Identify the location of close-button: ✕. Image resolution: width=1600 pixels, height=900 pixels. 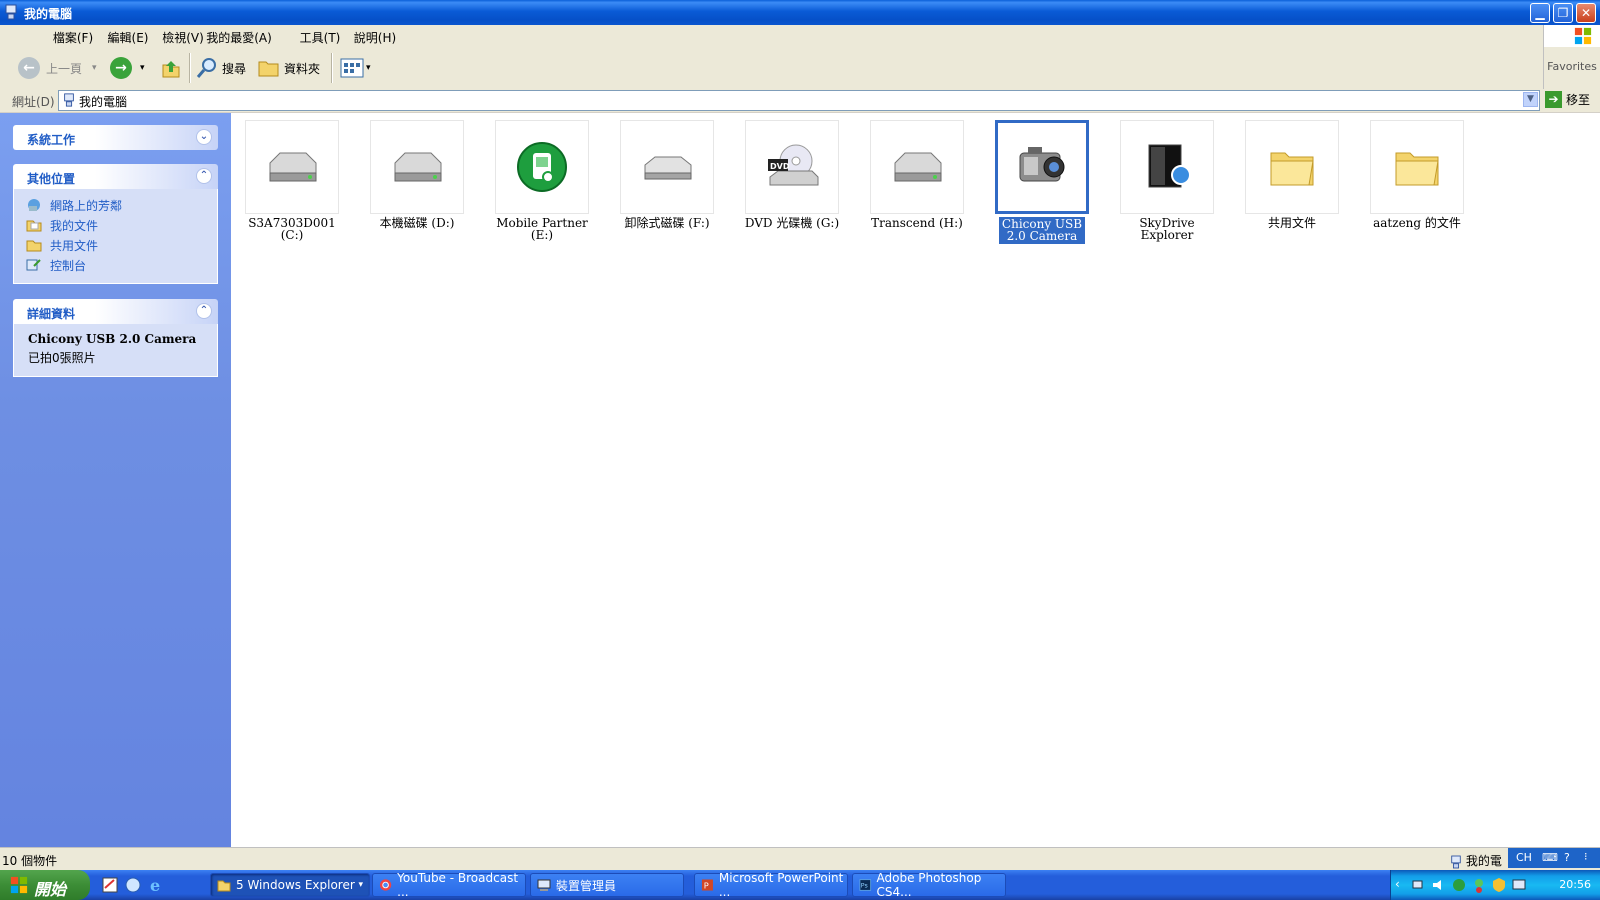
(1586, 13).